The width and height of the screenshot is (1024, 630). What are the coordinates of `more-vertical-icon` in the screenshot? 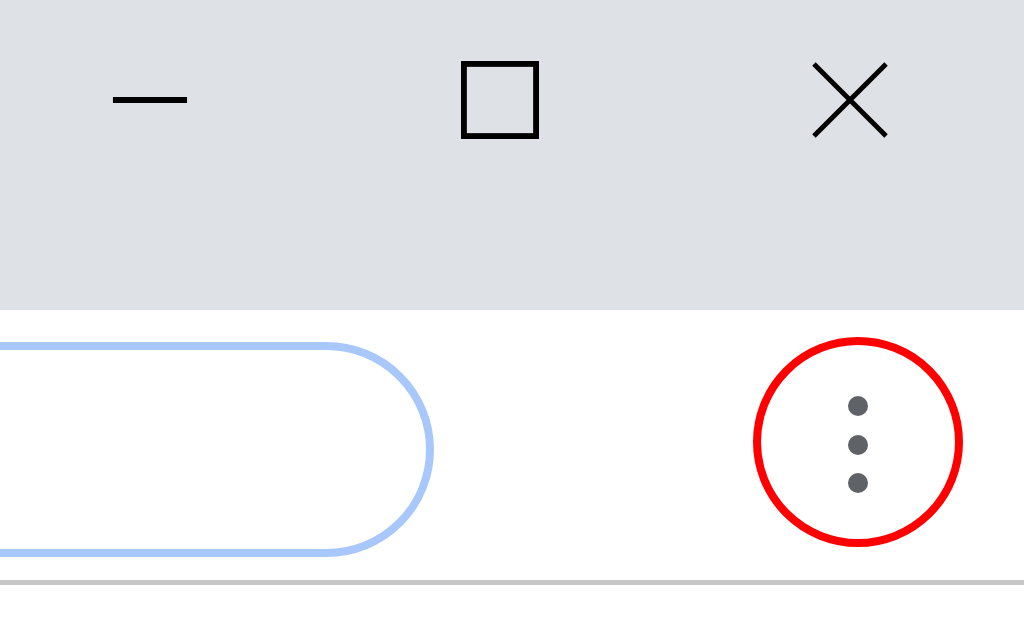 It's located at (858, 445).